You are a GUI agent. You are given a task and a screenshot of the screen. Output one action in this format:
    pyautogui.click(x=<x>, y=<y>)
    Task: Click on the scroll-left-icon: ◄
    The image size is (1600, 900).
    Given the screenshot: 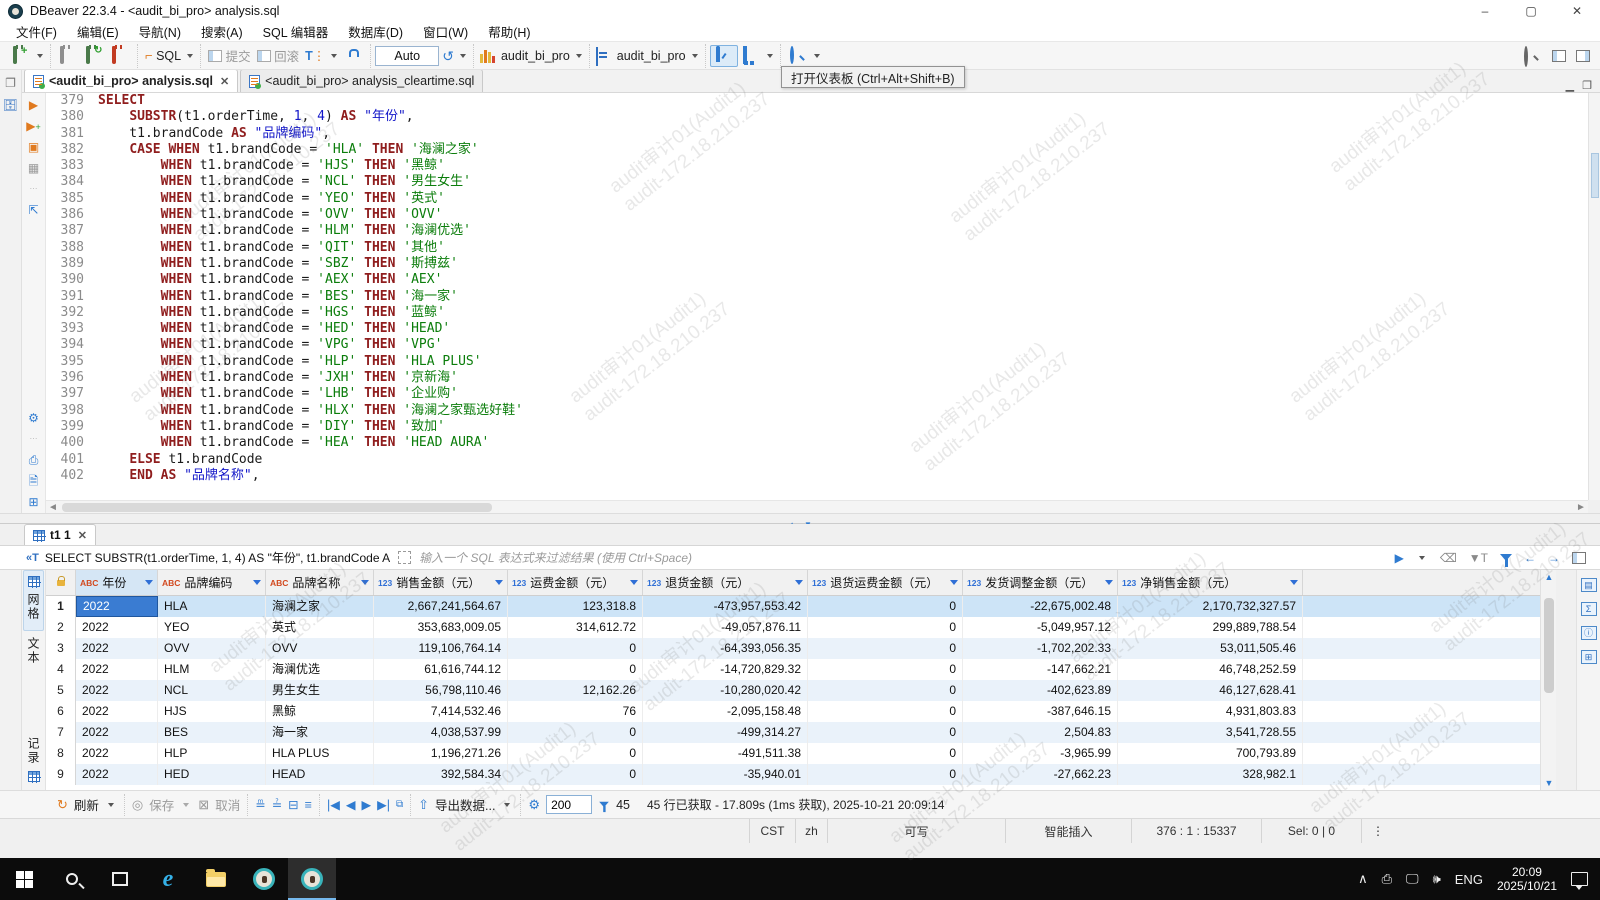 What is the action you would take?
    pyautogui.click(x=53, y=507)
    